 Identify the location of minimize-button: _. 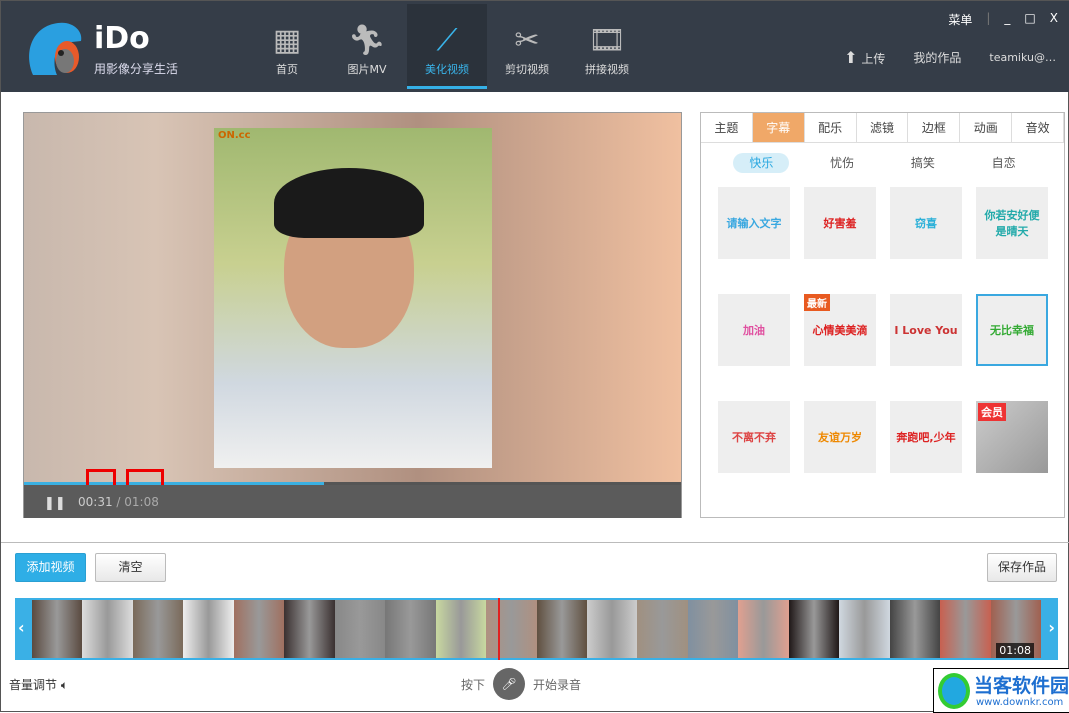
(1007, 19).